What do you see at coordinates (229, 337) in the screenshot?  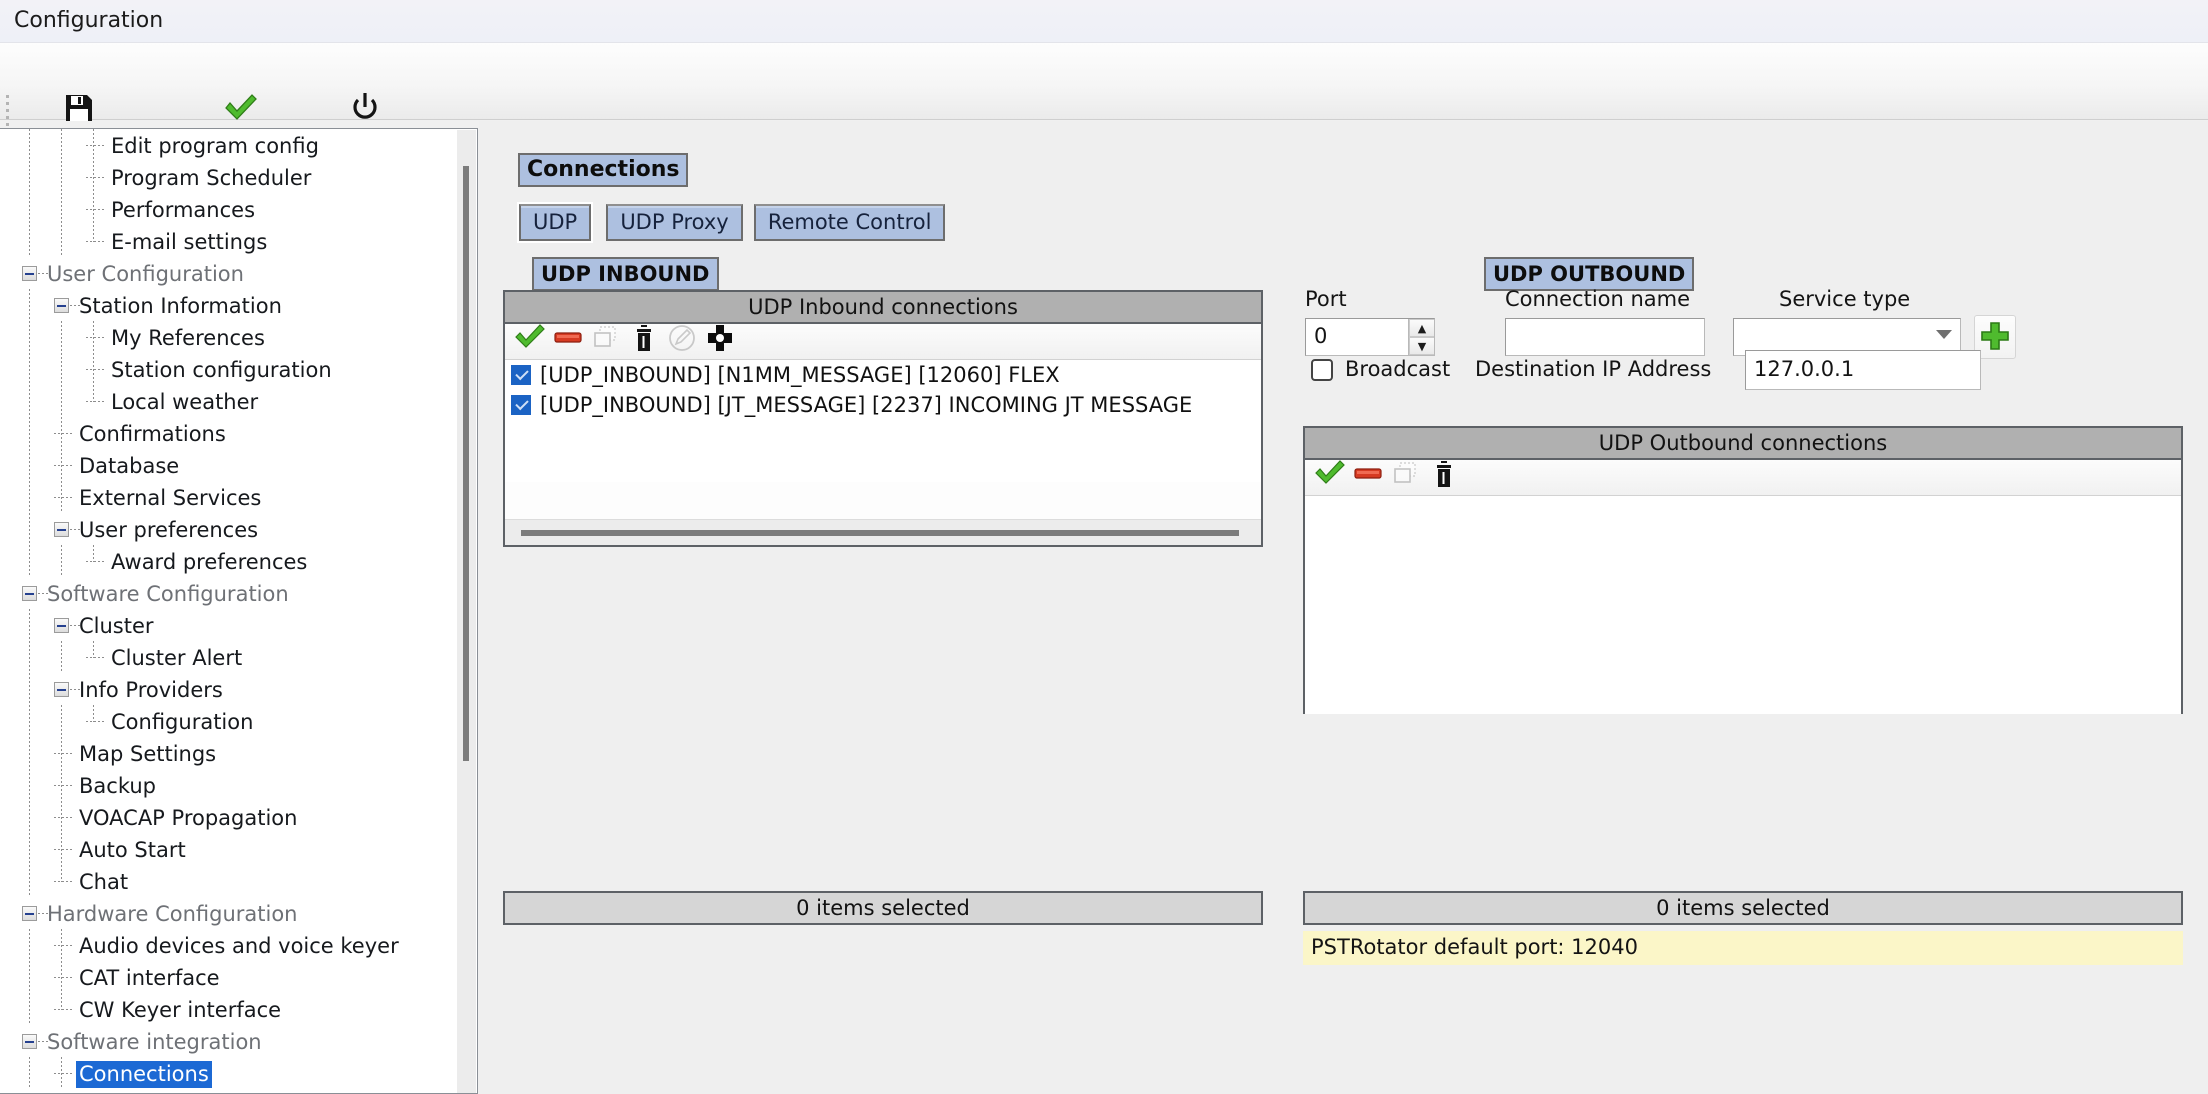 I see `sidebar-item-my-references: My References` at bounding box center [229, 337].